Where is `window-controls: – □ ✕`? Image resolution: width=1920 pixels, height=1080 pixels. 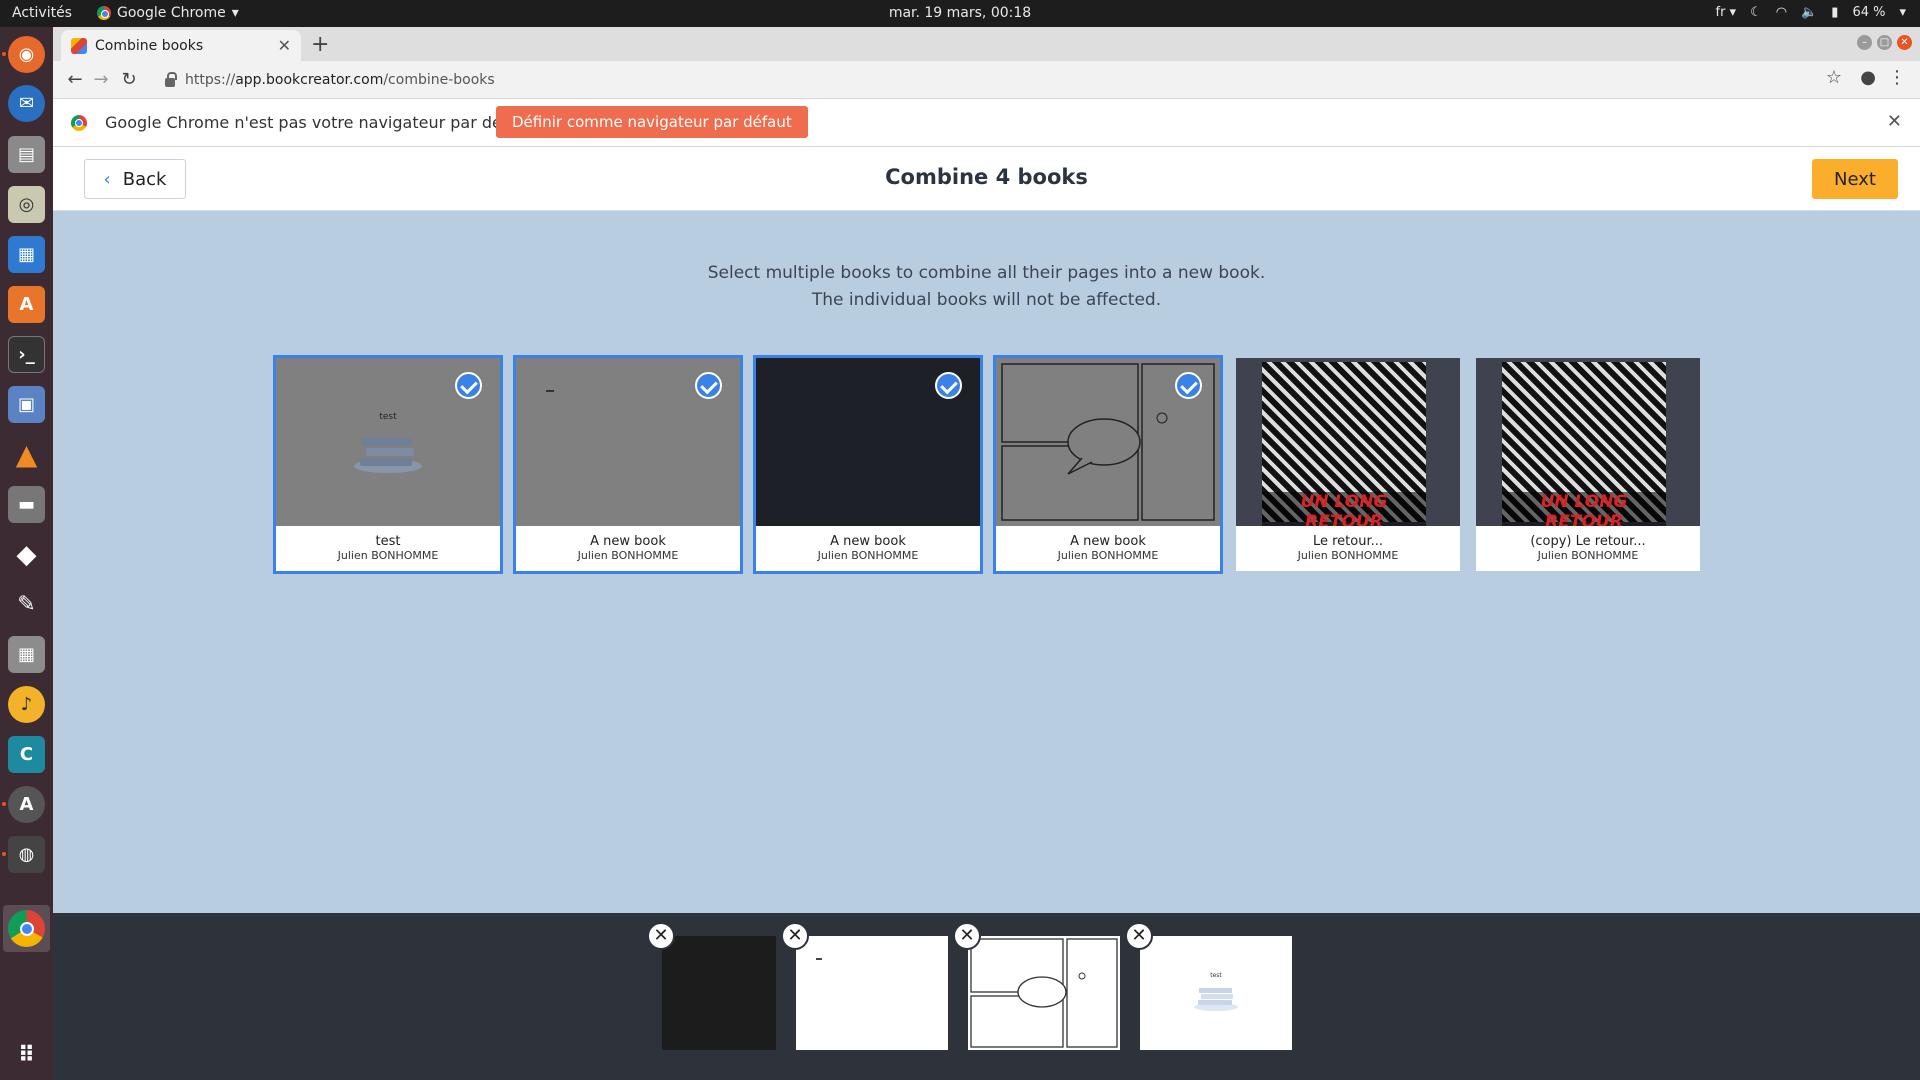 window-controls: – □ ✕ is located at coordinates (1884, 42).